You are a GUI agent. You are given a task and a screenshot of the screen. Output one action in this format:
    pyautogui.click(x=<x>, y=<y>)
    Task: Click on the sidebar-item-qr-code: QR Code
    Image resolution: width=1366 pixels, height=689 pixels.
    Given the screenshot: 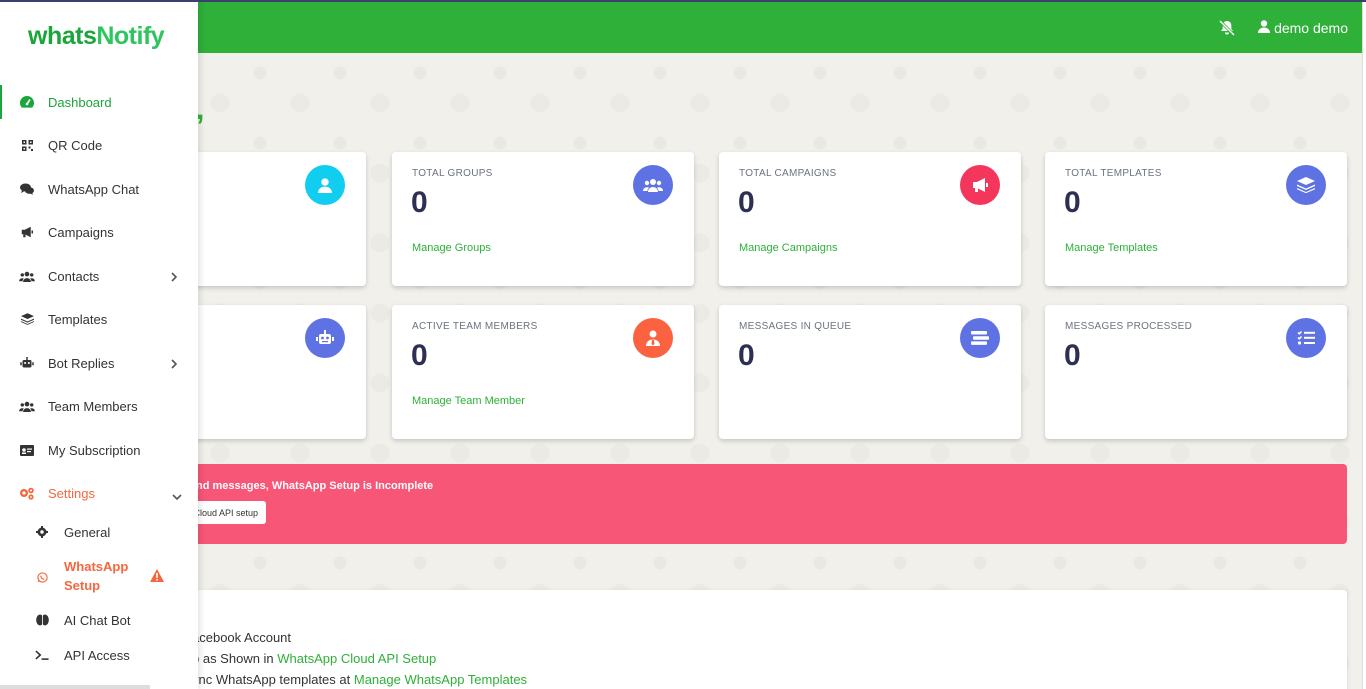 What is the action you would take?
    pyautogui.click(x=99, y=145)
    